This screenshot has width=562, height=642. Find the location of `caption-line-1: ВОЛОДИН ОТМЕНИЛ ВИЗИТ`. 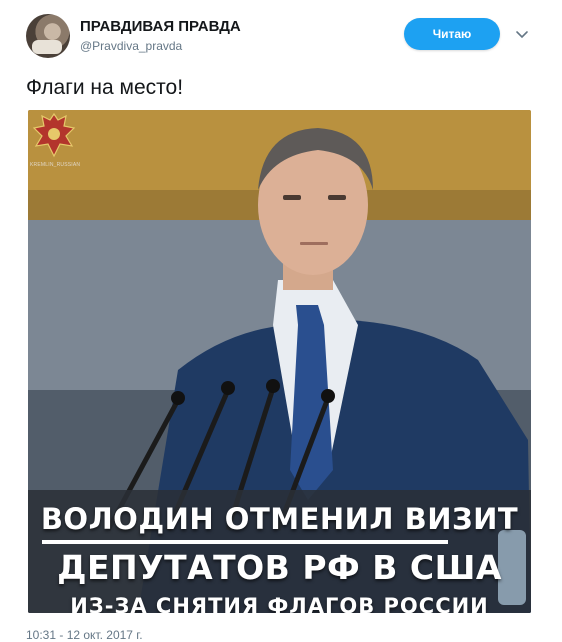

caption-line-1: ВОЛОДИН ОТМЕНИЛ ВИЗИТ is located at coordinates (279, 519).